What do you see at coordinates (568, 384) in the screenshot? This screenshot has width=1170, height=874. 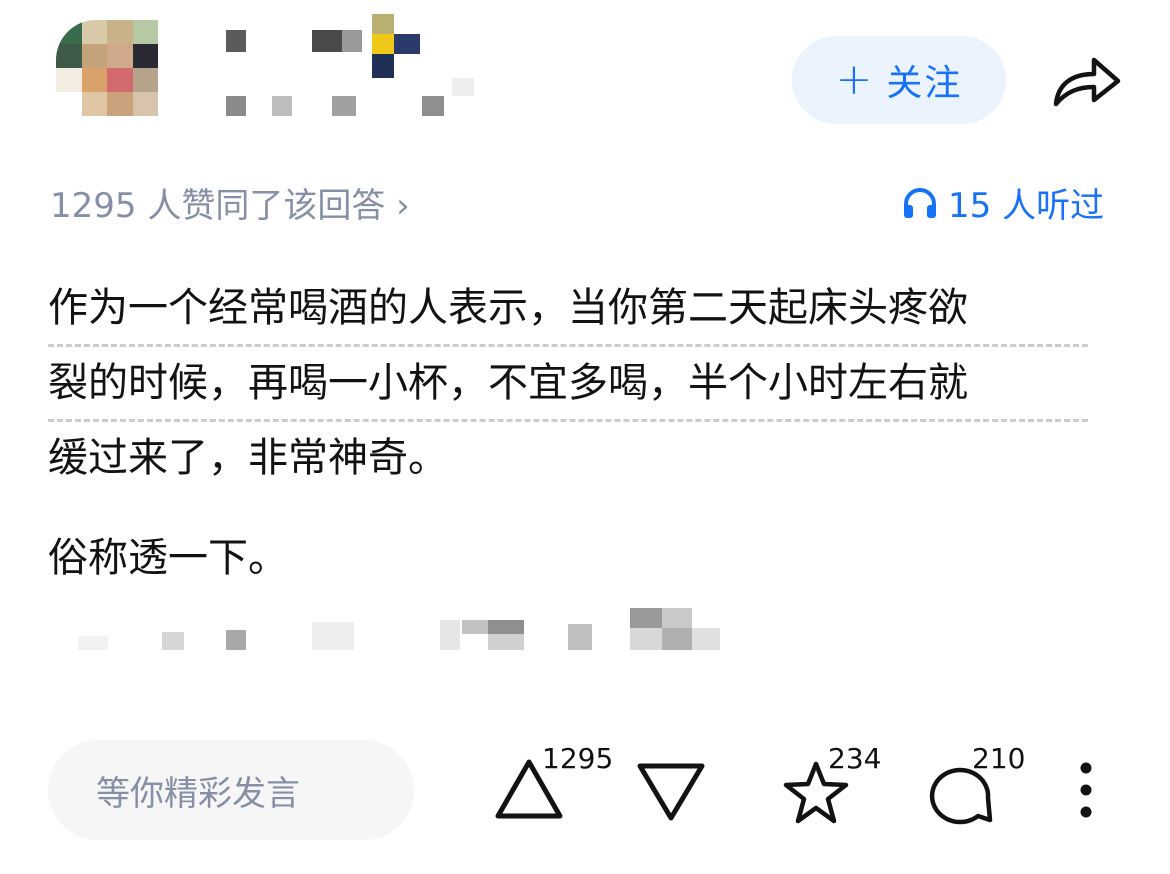 I see `answer-line: 裂的时候，再喝一小杯，不宜多喝，半个小时左右就` at bounding box center [568, 384].